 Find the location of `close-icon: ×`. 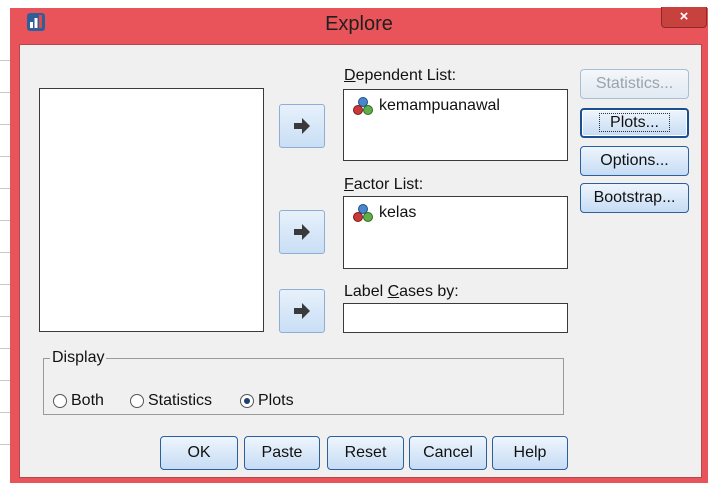

close-icon: × is located at coordinates (684, 16).